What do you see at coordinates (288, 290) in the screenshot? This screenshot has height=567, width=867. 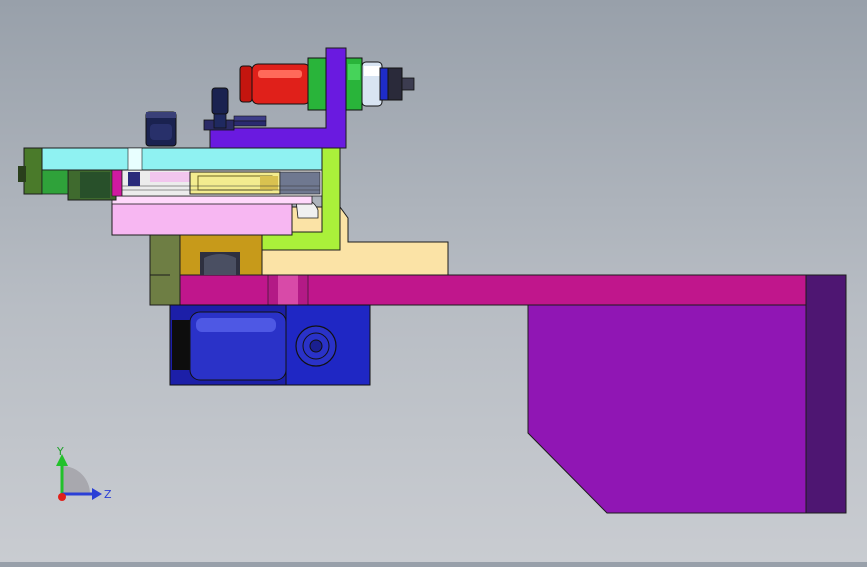 I see `rail-bolt-highlight` at bounding box center [288, 290].